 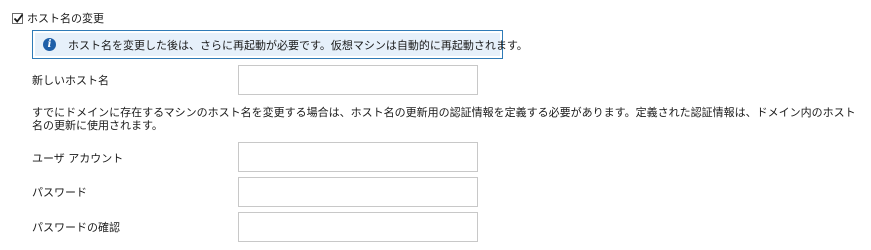 I want to click on change-hostname-checkbox, so click(x=18, y=18).